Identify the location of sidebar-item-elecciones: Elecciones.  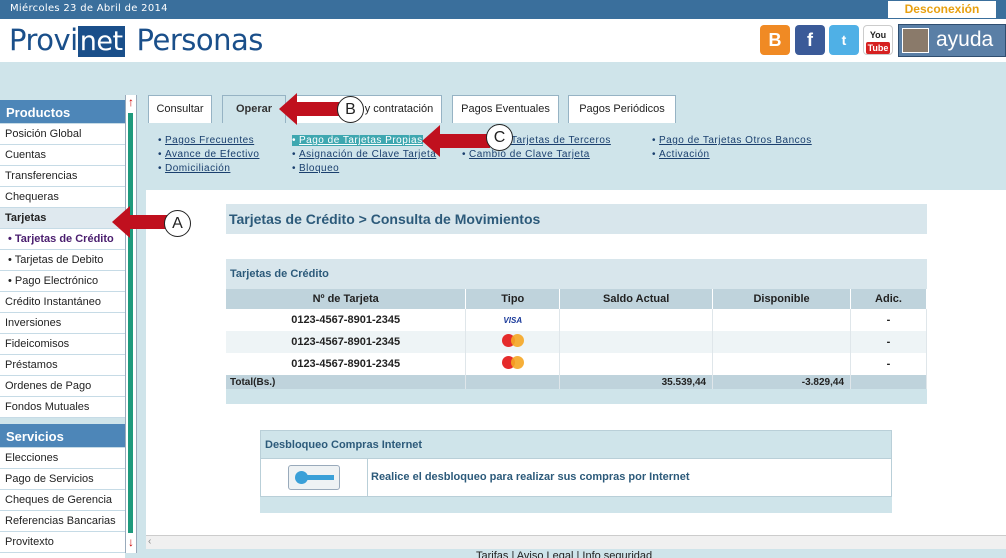
(62, 458).